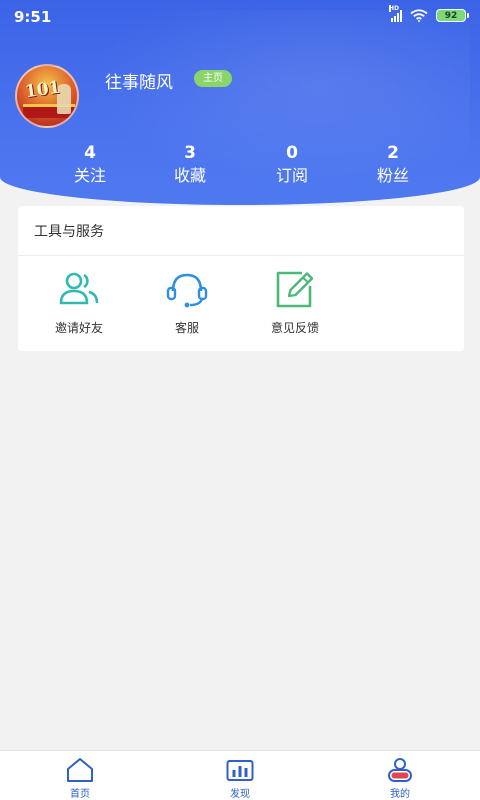  Describe the element at coordinates (90, 165) in the screenshot. I see `stat-following: 4 关注` at that location.